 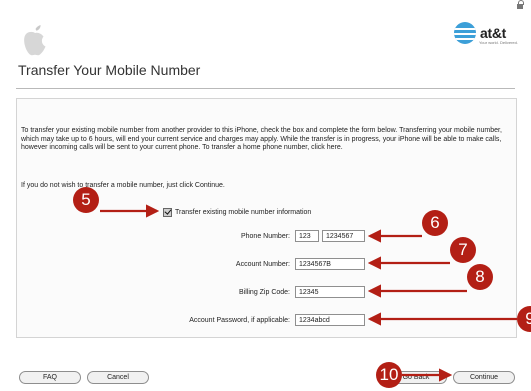 What do you see at coordinates (389, 375) in the screenshot?
I see `callout-badge-10: 10` at bounding box center [389, 375].